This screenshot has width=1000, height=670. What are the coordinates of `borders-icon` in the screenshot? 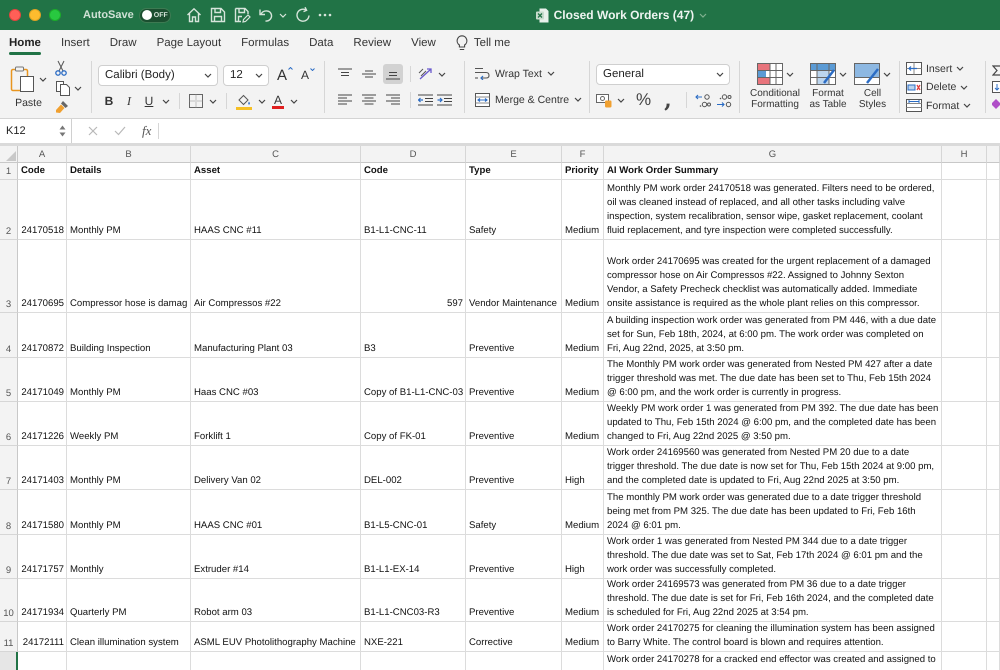 It's located at (196, 101).